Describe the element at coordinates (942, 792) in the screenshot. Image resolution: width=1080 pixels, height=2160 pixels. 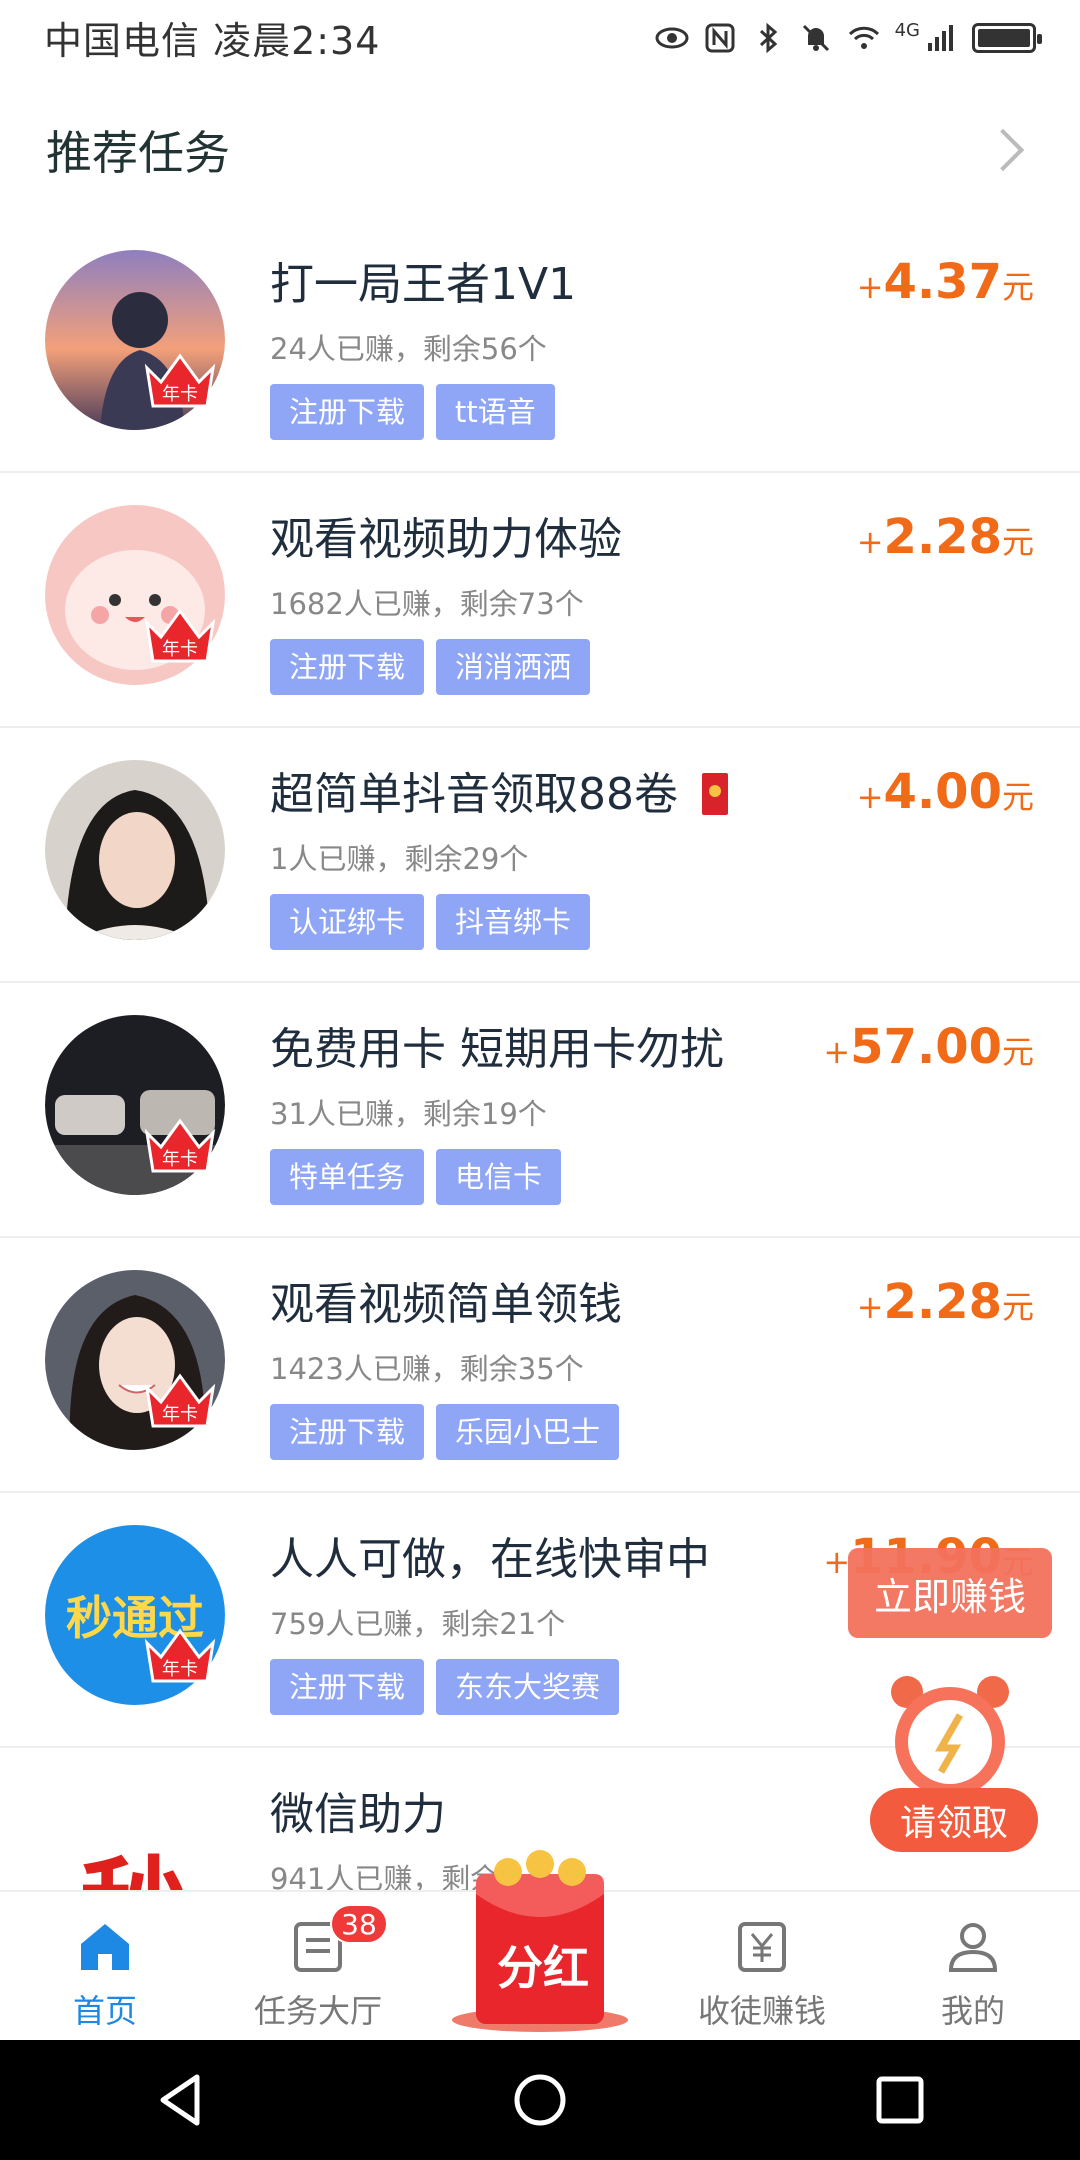
I see `reward-amount: 4.00` at that location.